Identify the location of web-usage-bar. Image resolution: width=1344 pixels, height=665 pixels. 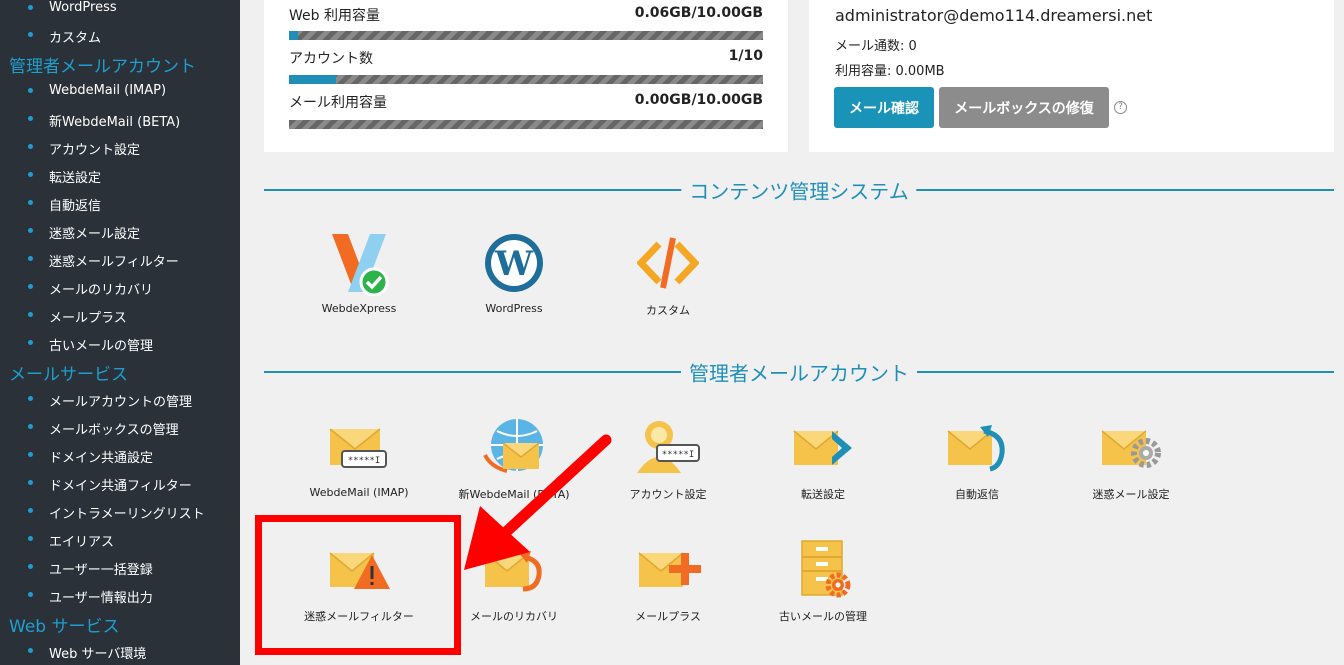
(526, 35).